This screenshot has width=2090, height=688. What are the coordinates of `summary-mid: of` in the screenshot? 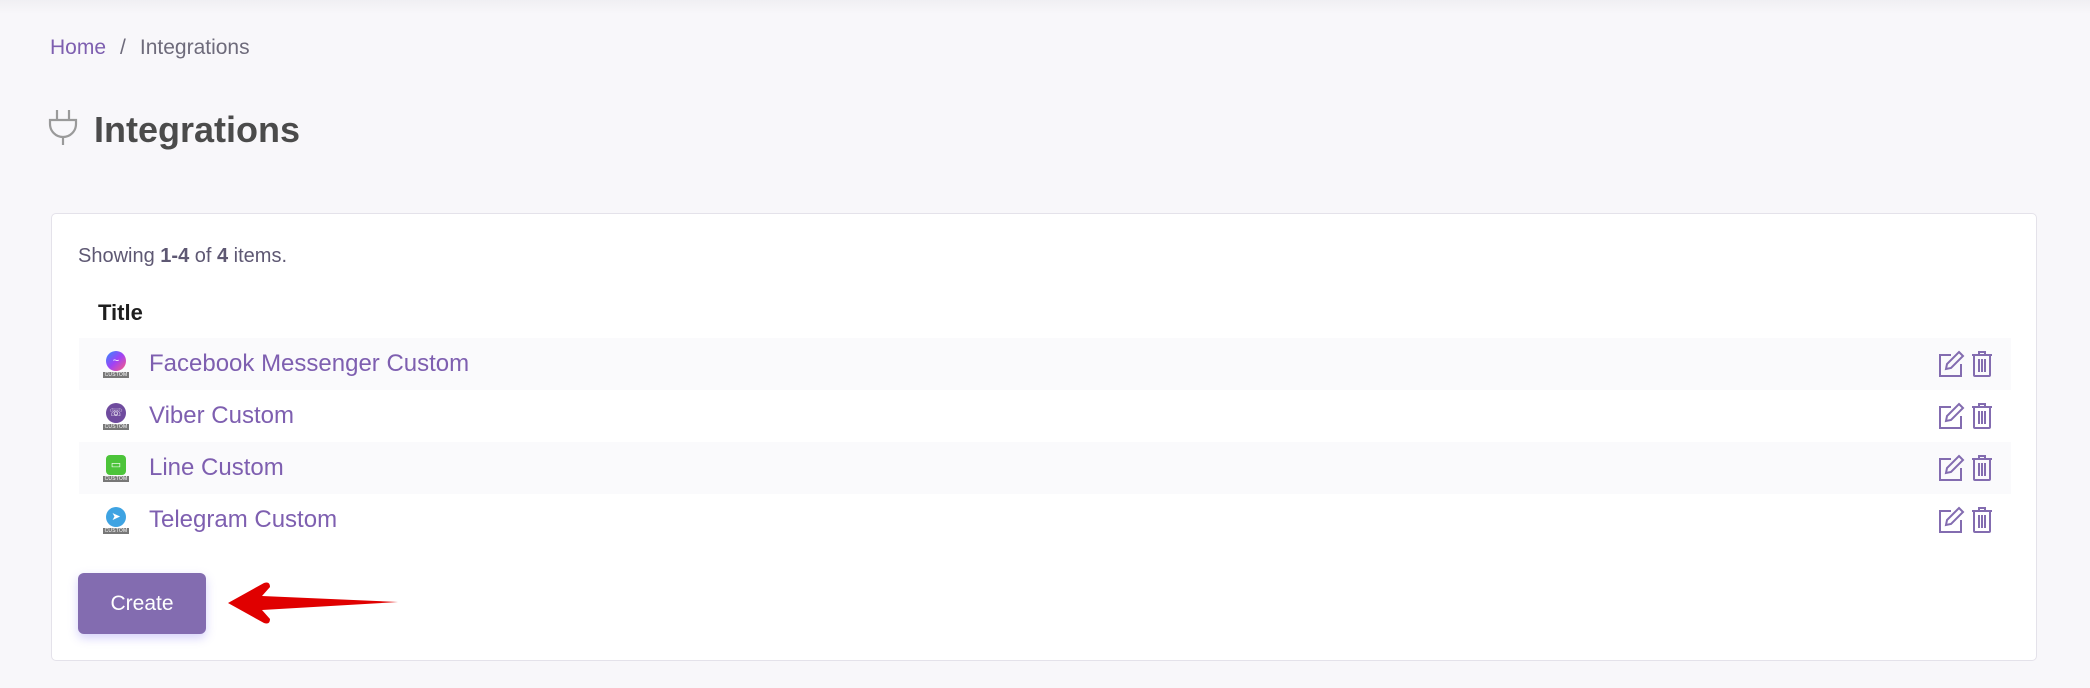 It's located at (203, 256).